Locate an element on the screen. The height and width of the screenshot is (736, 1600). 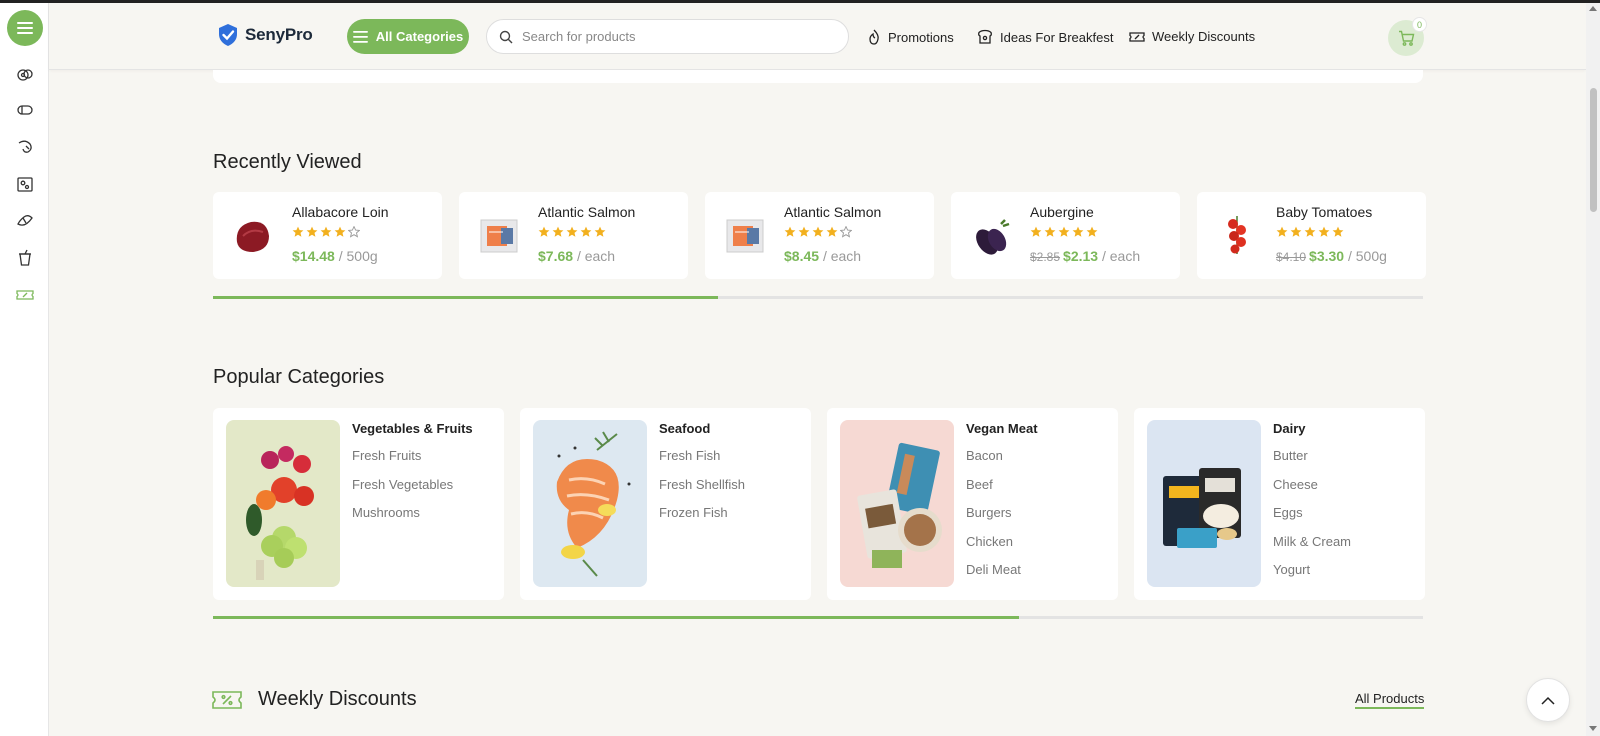
product-card: Atlantic Salmon $7.68 / each is located at coordinates (573, 235).